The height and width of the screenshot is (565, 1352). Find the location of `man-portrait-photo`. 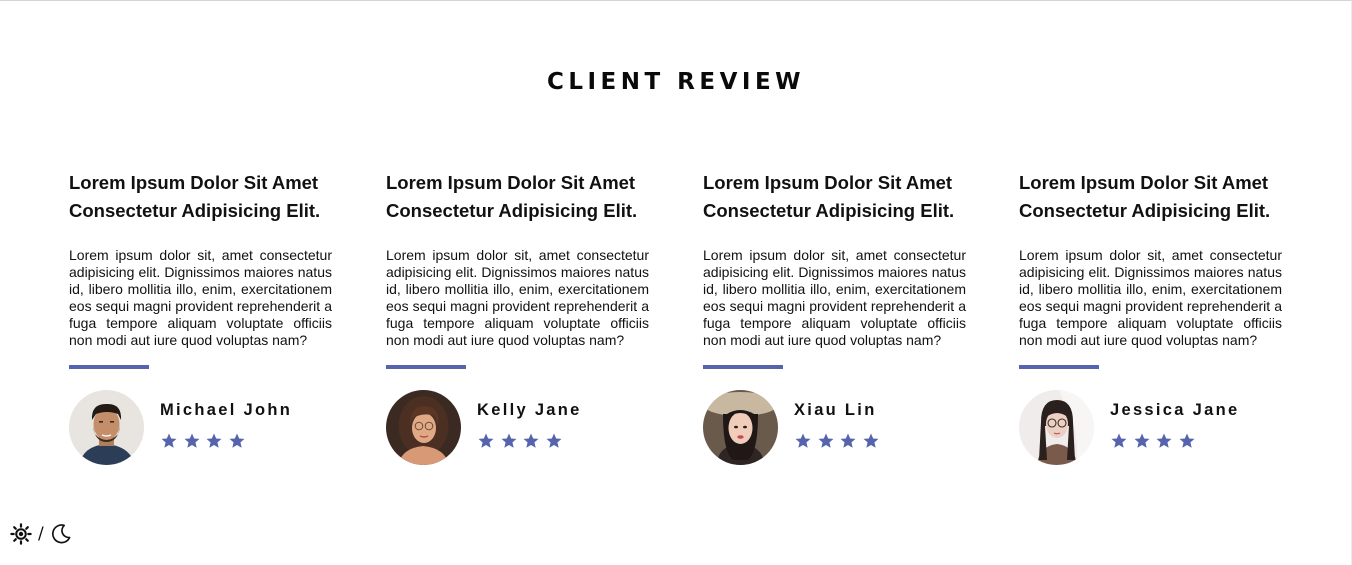

man-portrait-photo is located at coordinates (106, 427).